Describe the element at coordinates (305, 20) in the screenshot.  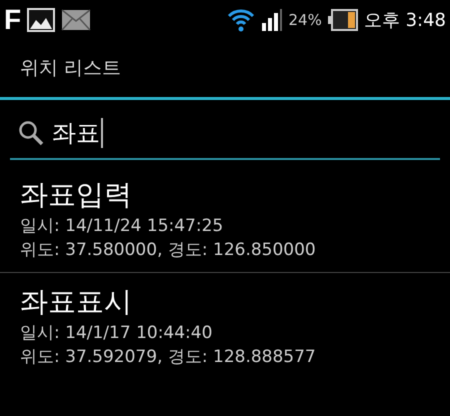
I see `battery-percent: 24%` at that location.